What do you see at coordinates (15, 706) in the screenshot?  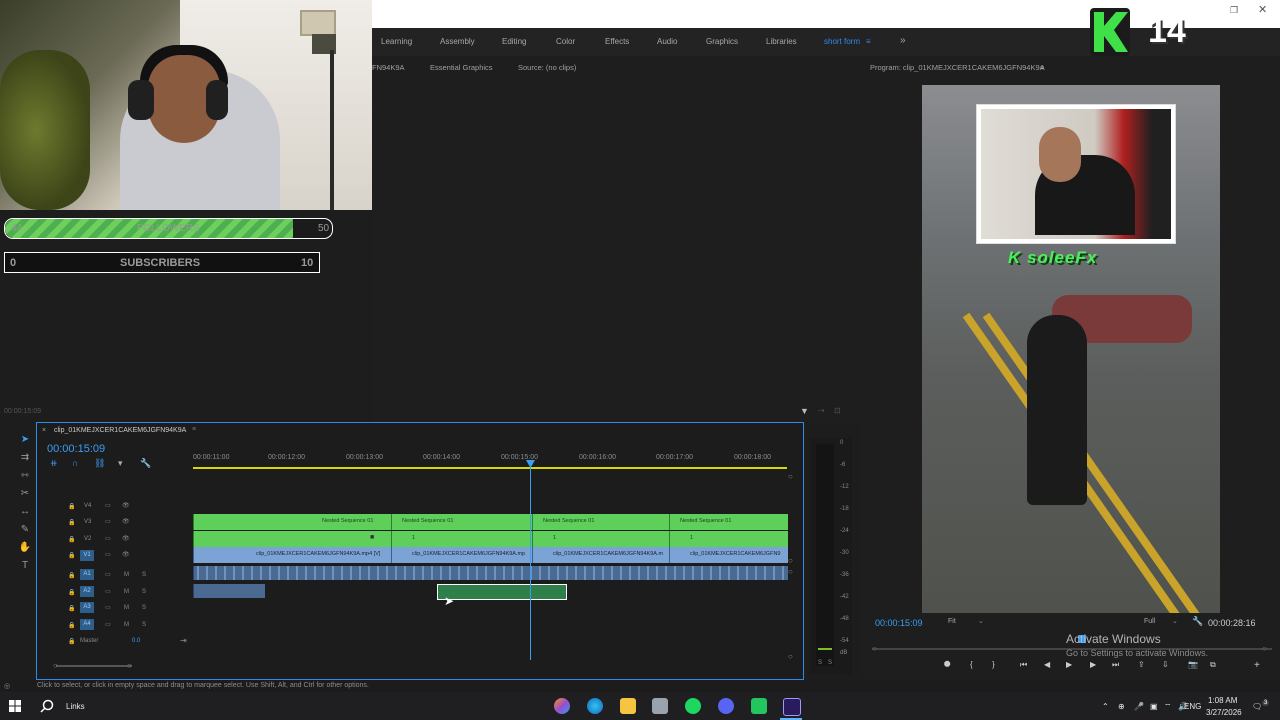 I see `windows-start-icon` at bounding box center [15, 706].